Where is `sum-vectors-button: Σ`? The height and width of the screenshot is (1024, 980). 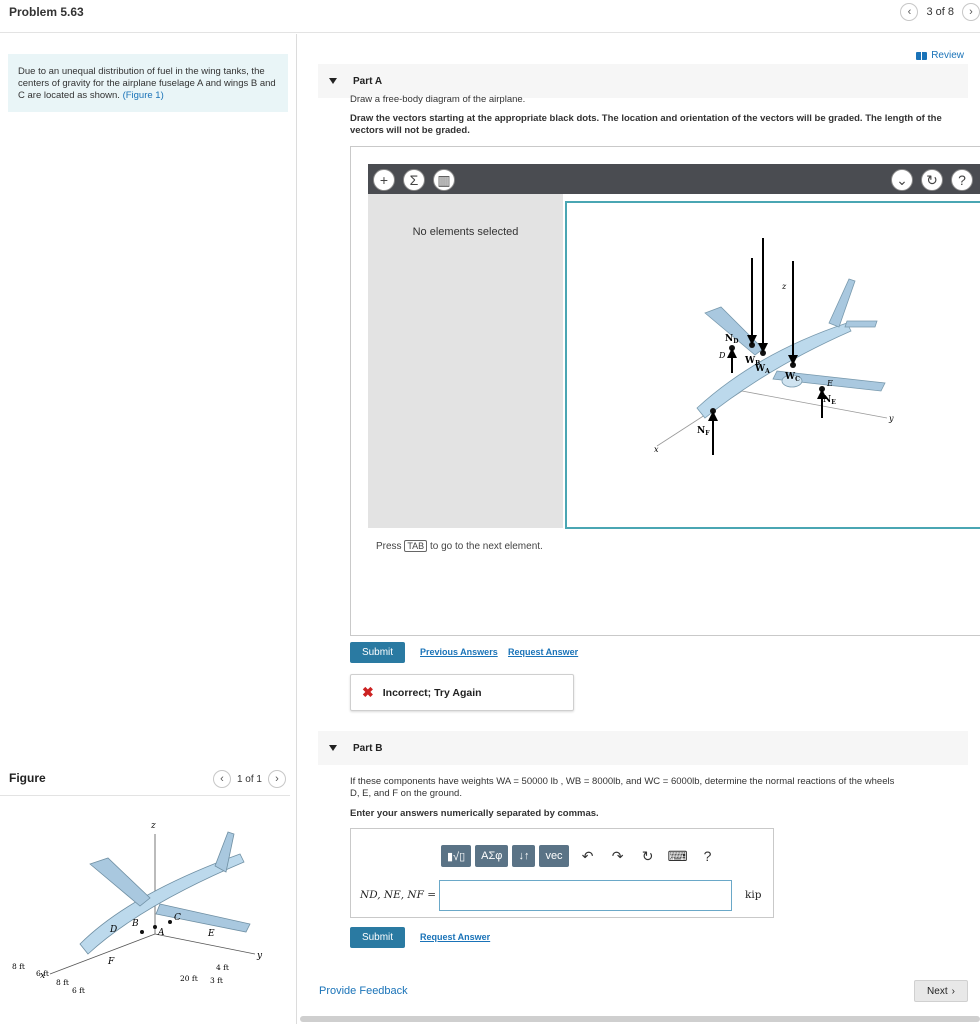
sum-vectors-button: Σ is located at coordinates (414, 180).